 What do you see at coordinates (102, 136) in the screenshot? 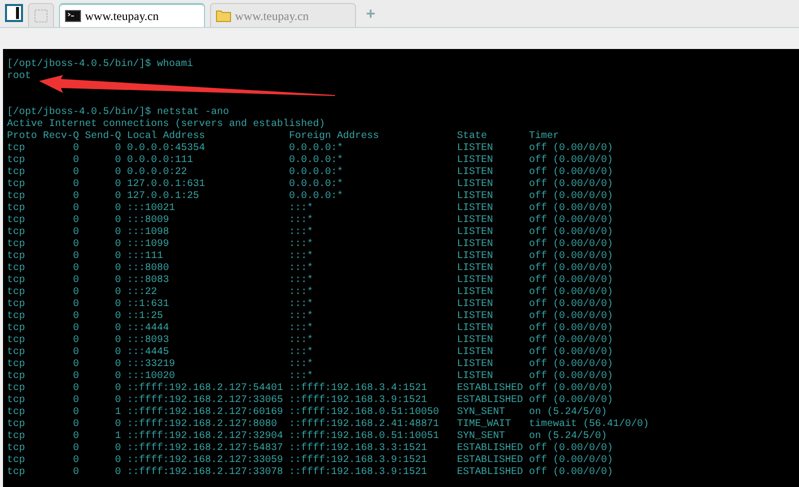
I see `send-q-header: Send-Q` at bounding box center [102, 136].